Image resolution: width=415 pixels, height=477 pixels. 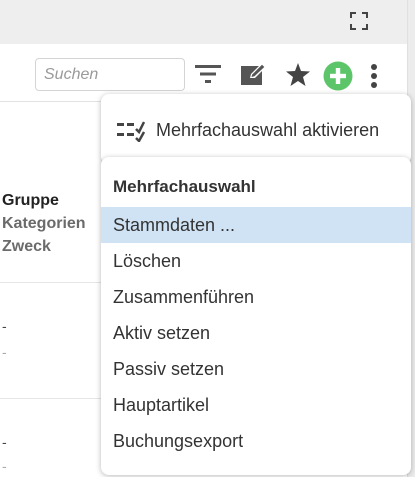 What do you see at coordinates (208, 74) in the screenshot?
I see `filter-icon` at bounding box center [208, 74].